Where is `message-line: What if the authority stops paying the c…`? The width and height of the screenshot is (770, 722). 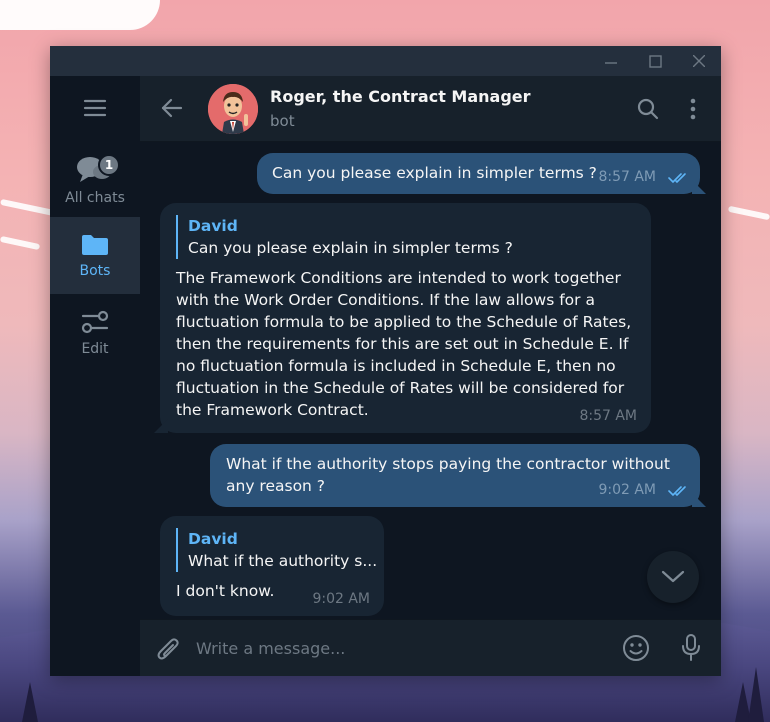 message-line: What if the authority stops paying the c… is located at coordinates (448, 464).